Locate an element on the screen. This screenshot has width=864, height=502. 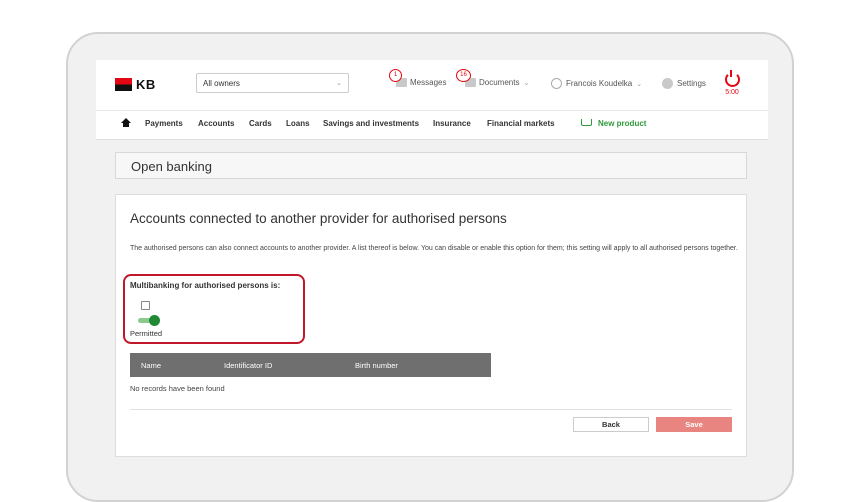
owner-select: All owners ⌄ is located at coordinates (272, 83).